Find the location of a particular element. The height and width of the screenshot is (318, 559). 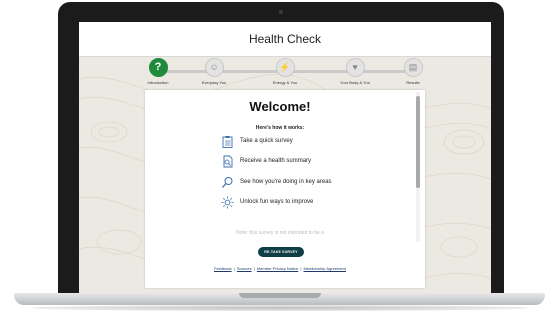

sources-link: Sources is located at coordinates (244, 268).